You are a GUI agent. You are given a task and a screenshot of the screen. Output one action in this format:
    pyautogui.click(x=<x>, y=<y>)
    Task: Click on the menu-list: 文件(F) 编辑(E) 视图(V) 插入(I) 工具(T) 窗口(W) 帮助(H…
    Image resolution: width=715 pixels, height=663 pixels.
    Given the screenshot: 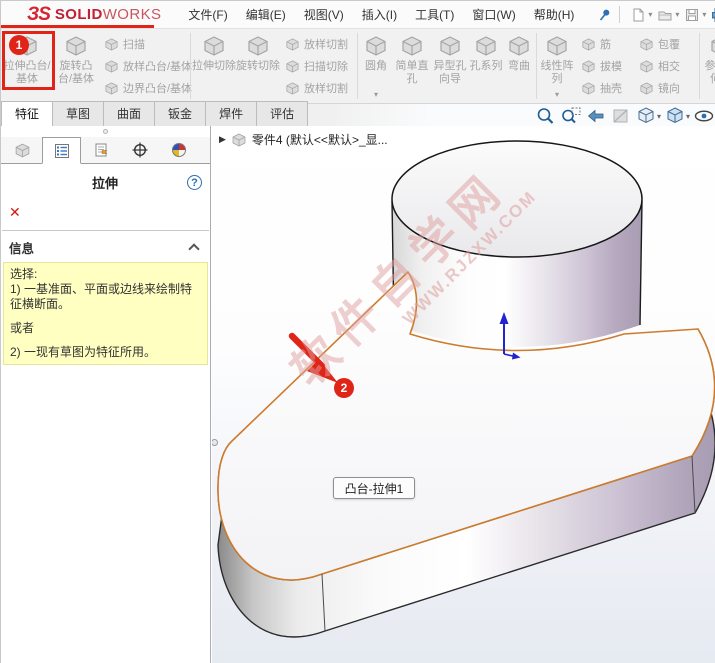 What is the action you would take?
    pyautogui.click(x=381, y=14)
    